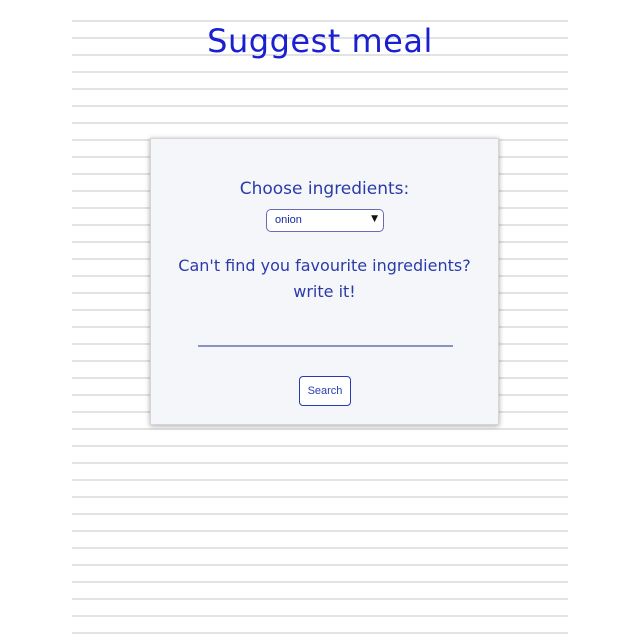 The width and height of the screenshot is (640, 640). What do you see at coordinates (325, 338) in the screenshot?
I see `ingredient-text-input` at bounding box center [325, 338].